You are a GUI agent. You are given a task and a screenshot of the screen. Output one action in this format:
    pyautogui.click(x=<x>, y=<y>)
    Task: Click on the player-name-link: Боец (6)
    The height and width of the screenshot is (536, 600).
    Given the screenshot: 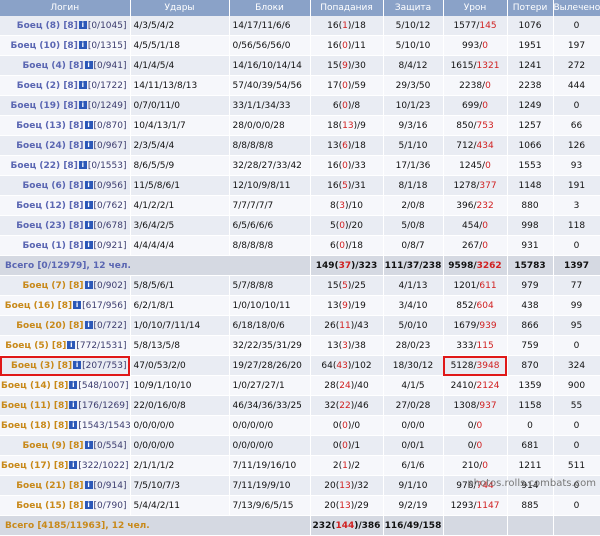 What is the action you would take?
    pyautogui.click(x=43, y=186)
    